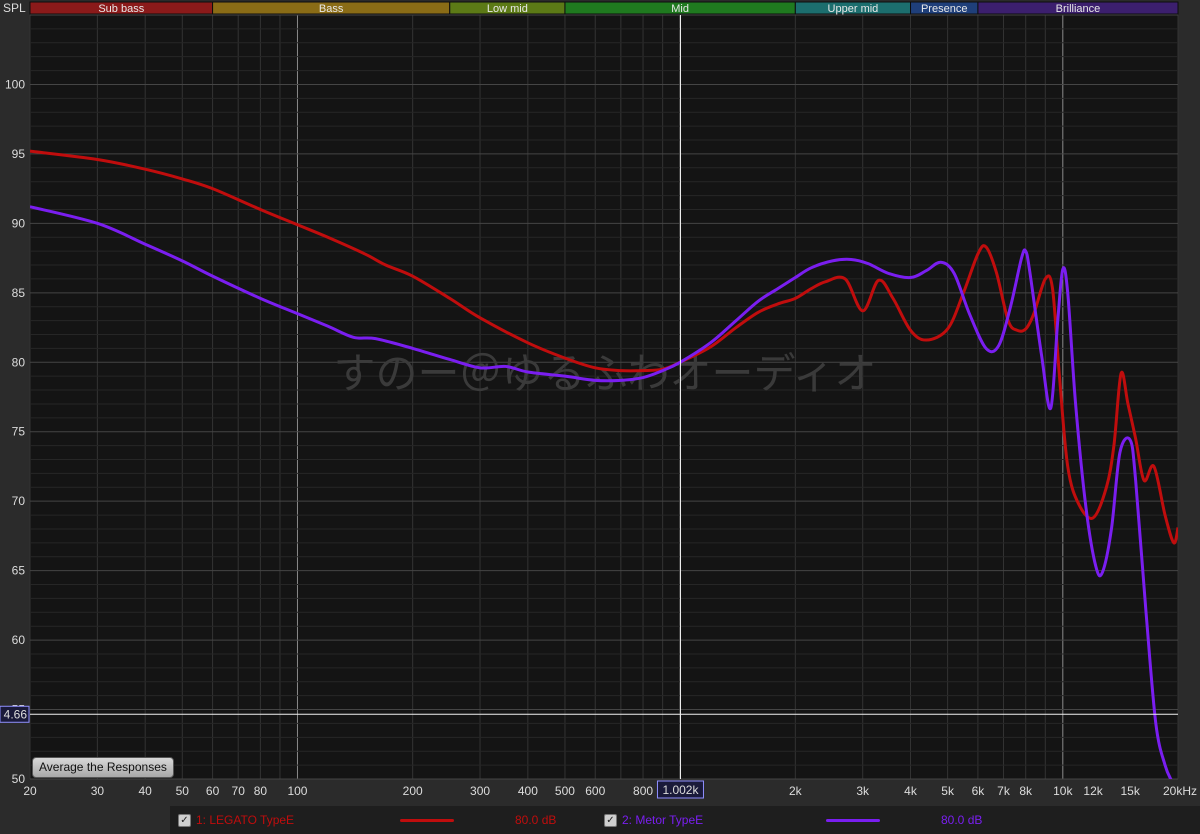 This screenshot has width=1200, height=834. Describe the element at coordinates (297, 791) in the screenshot. I see `x-tick-7: 100` at that location.